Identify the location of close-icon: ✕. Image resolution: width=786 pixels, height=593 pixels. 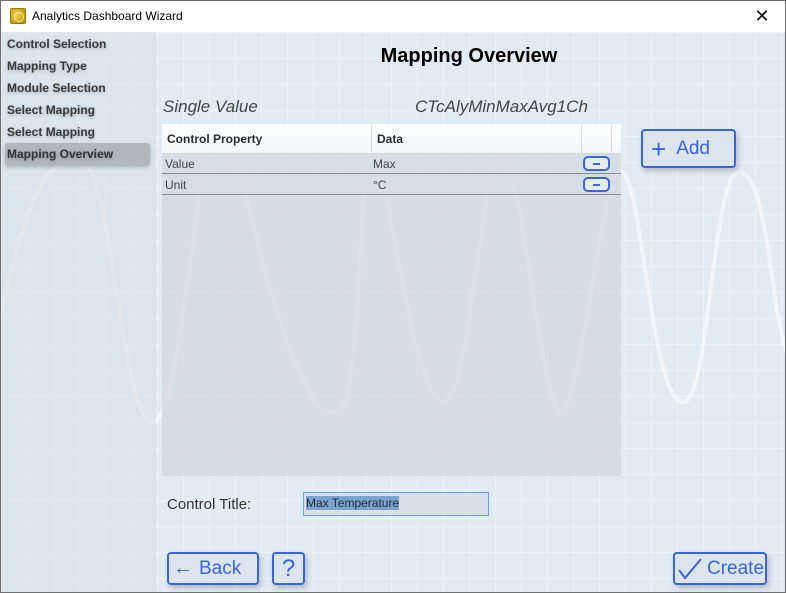
(762, 16).